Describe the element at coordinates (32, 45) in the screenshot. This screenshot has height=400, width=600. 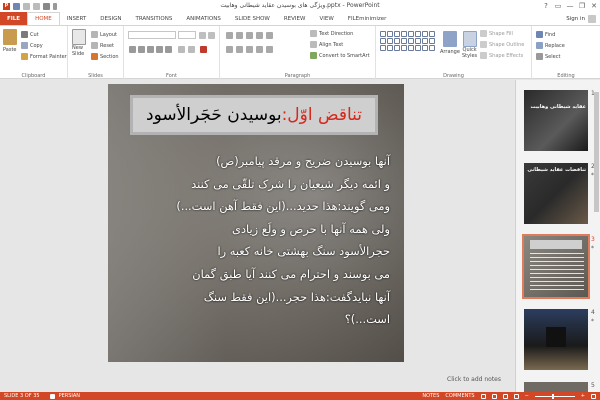
I see `copy-button: Copy` at that location.